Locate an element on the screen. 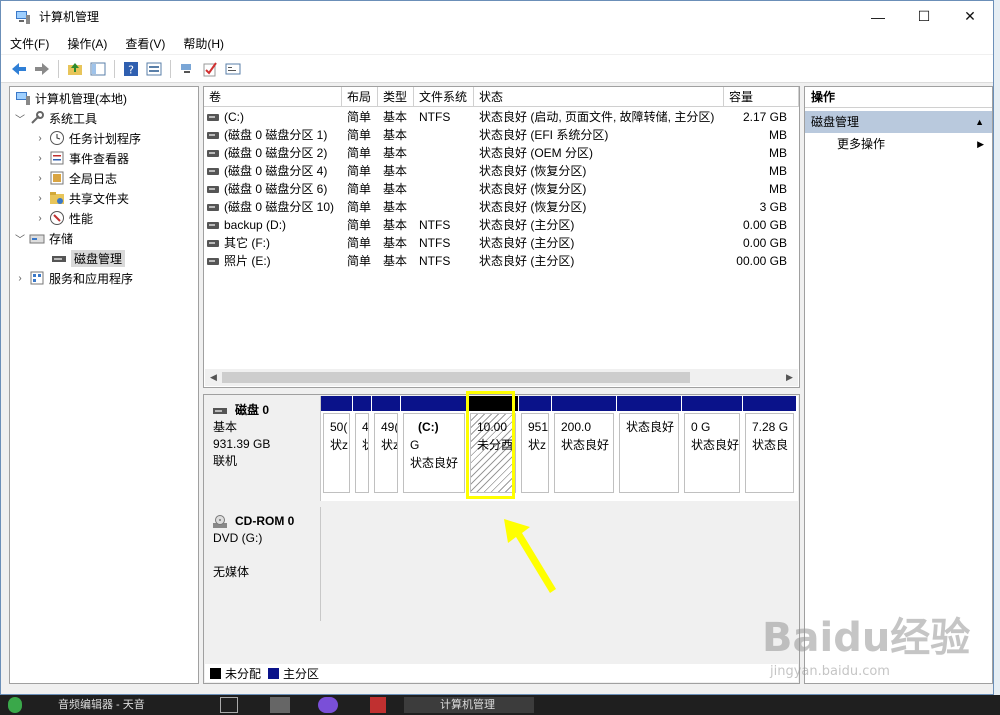 Image resolution: width=1000 pixels, height=715 pixels. tree-item-shared-folders: › 共享文件夹 is located at coordinates (81, 198).